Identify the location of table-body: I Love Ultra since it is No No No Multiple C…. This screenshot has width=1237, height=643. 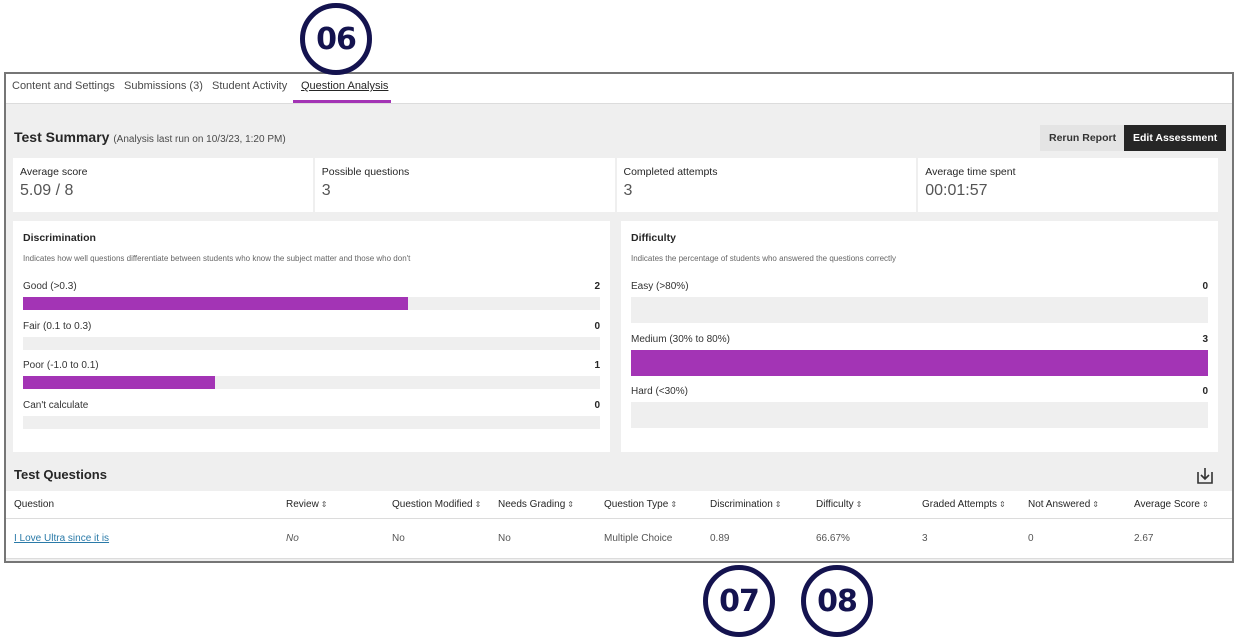
(619, 539).